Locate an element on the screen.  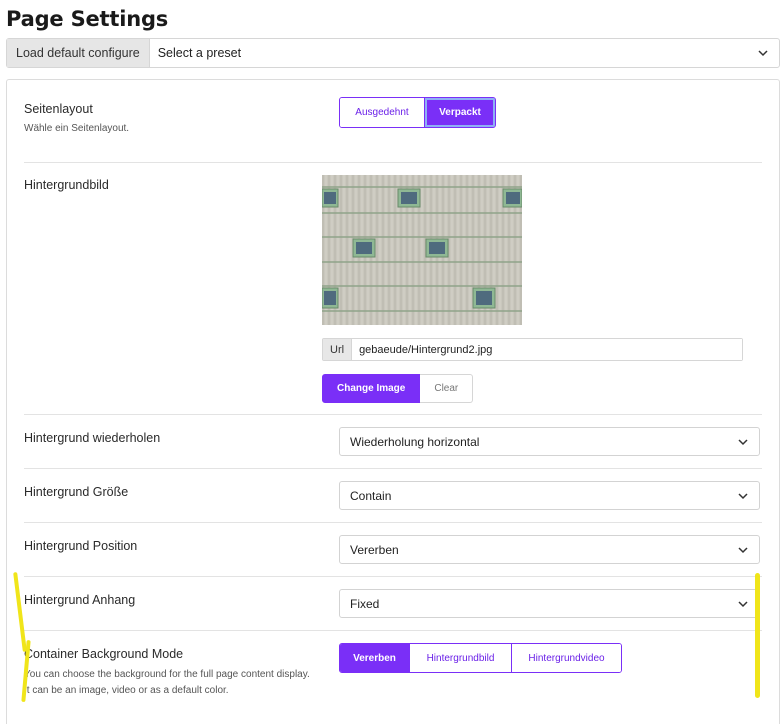
image-button-group: Change Image Clear is located at coordinates (398, 388).